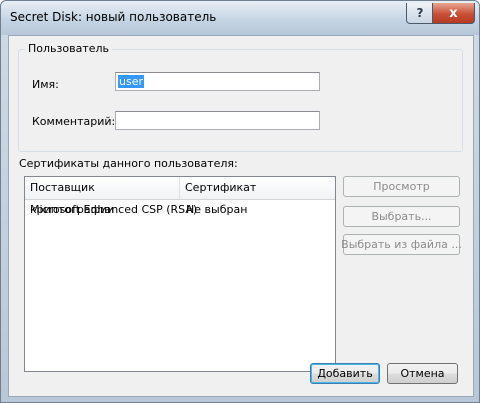 The height and width of the screenshot is (403, 480). Describe the element at coordinates (69, 48) in the screenshot. I see `user-group-legend: Пользователь` at that location.